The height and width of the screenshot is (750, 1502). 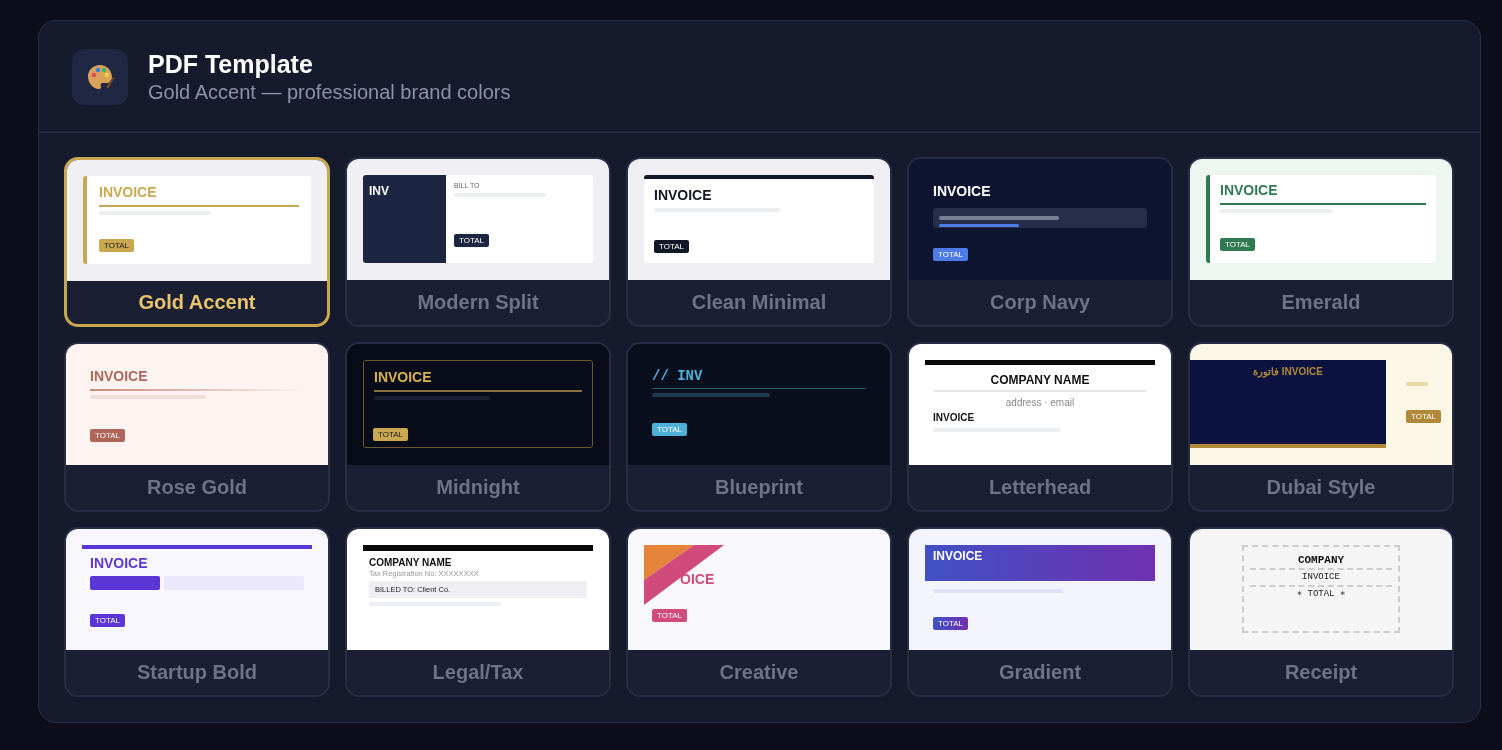 I want to click on progress-block, so click(x=125, y=583).